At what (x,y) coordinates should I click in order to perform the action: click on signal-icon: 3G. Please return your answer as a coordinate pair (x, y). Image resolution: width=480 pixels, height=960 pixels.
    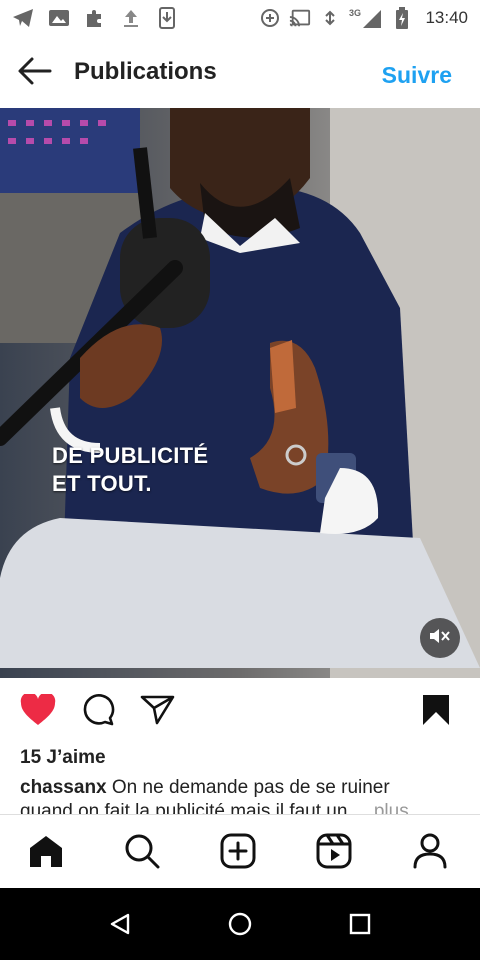
    Looking at the image, I should click on (366, 18).